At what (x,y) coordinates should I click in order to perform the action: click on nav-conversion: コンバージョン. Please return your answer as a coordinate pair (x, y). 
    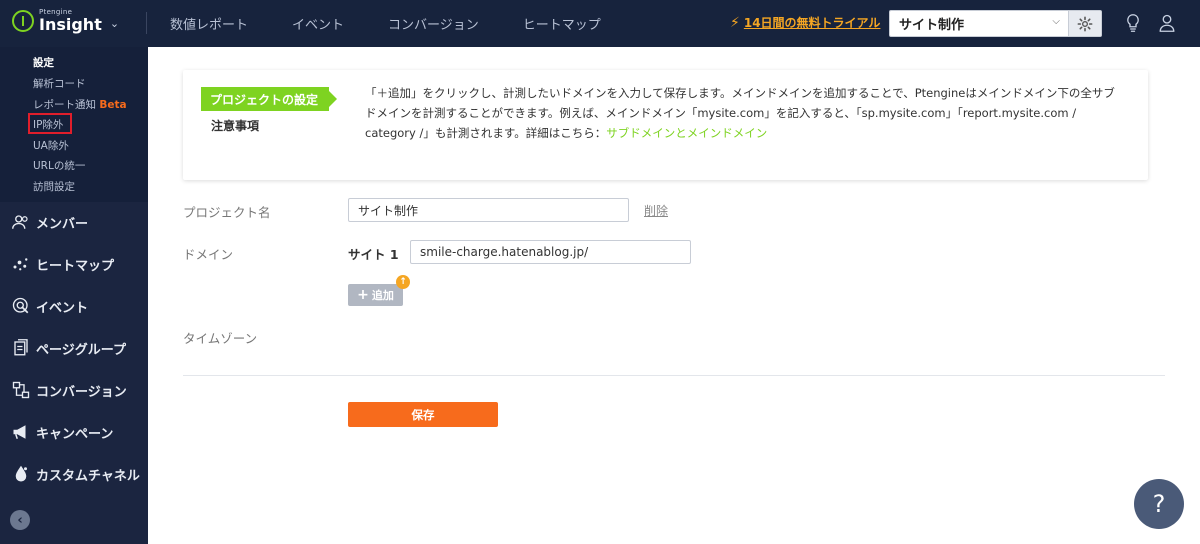
    Looking at the image, I should click on (433, 23).